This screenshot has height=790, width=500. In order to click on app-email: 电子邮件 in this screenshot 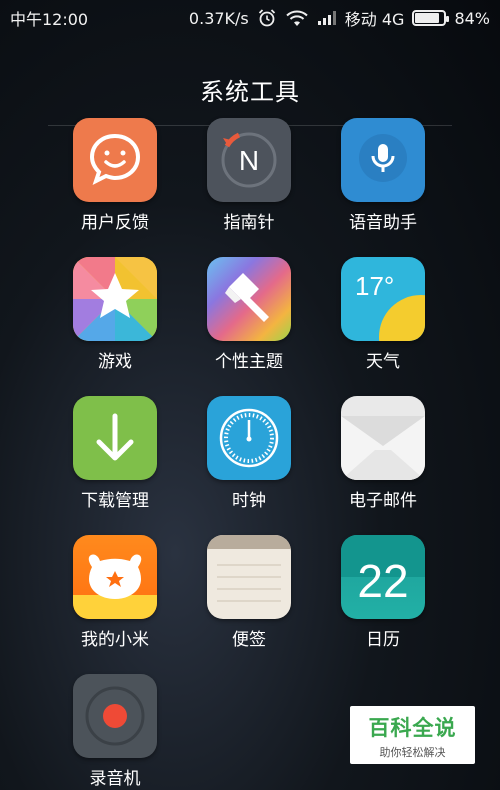, I will do `click(383, 465)`.